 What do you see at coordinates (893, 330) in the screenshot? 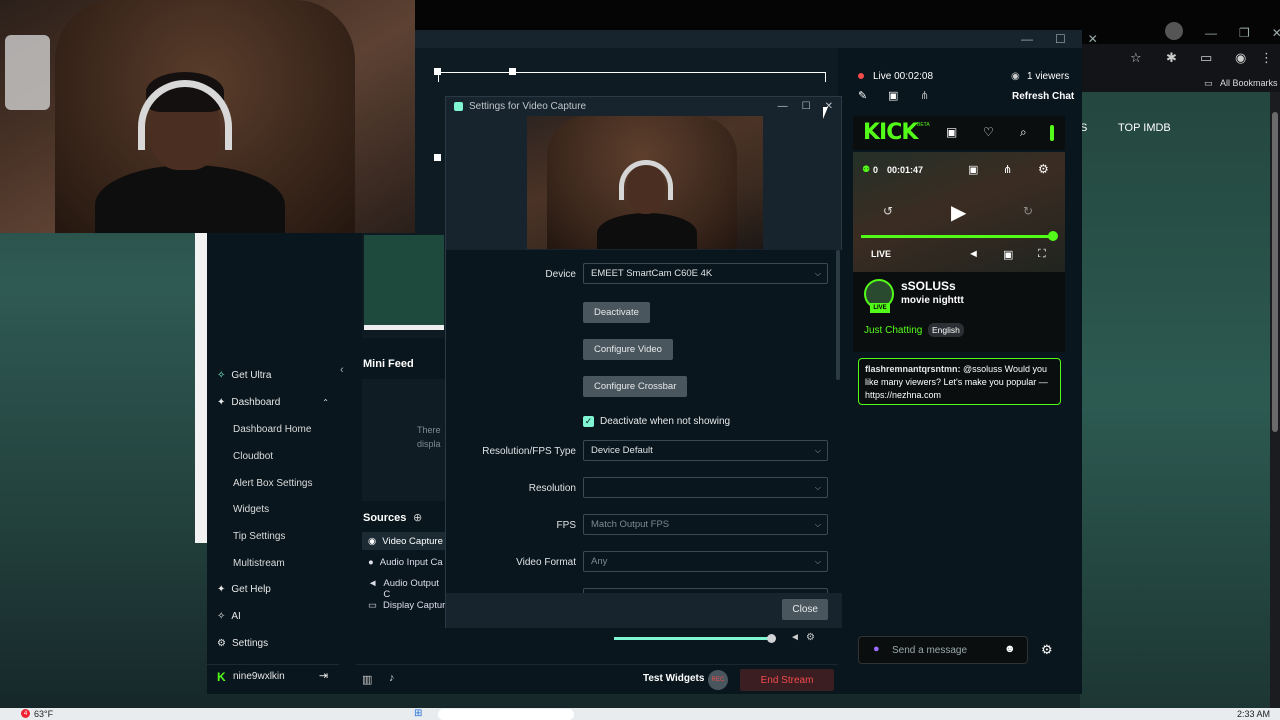
I see `category-link: Just Chatting` at bounding box center [893, 330].